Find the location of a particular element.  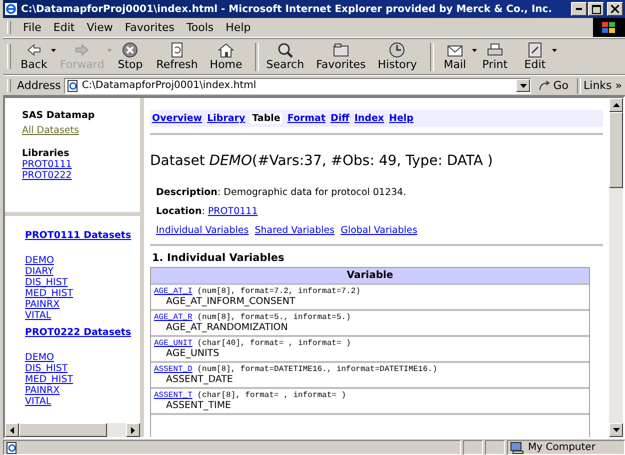

all-datasets-link: All Datasets is located at coordinates (50, 130).